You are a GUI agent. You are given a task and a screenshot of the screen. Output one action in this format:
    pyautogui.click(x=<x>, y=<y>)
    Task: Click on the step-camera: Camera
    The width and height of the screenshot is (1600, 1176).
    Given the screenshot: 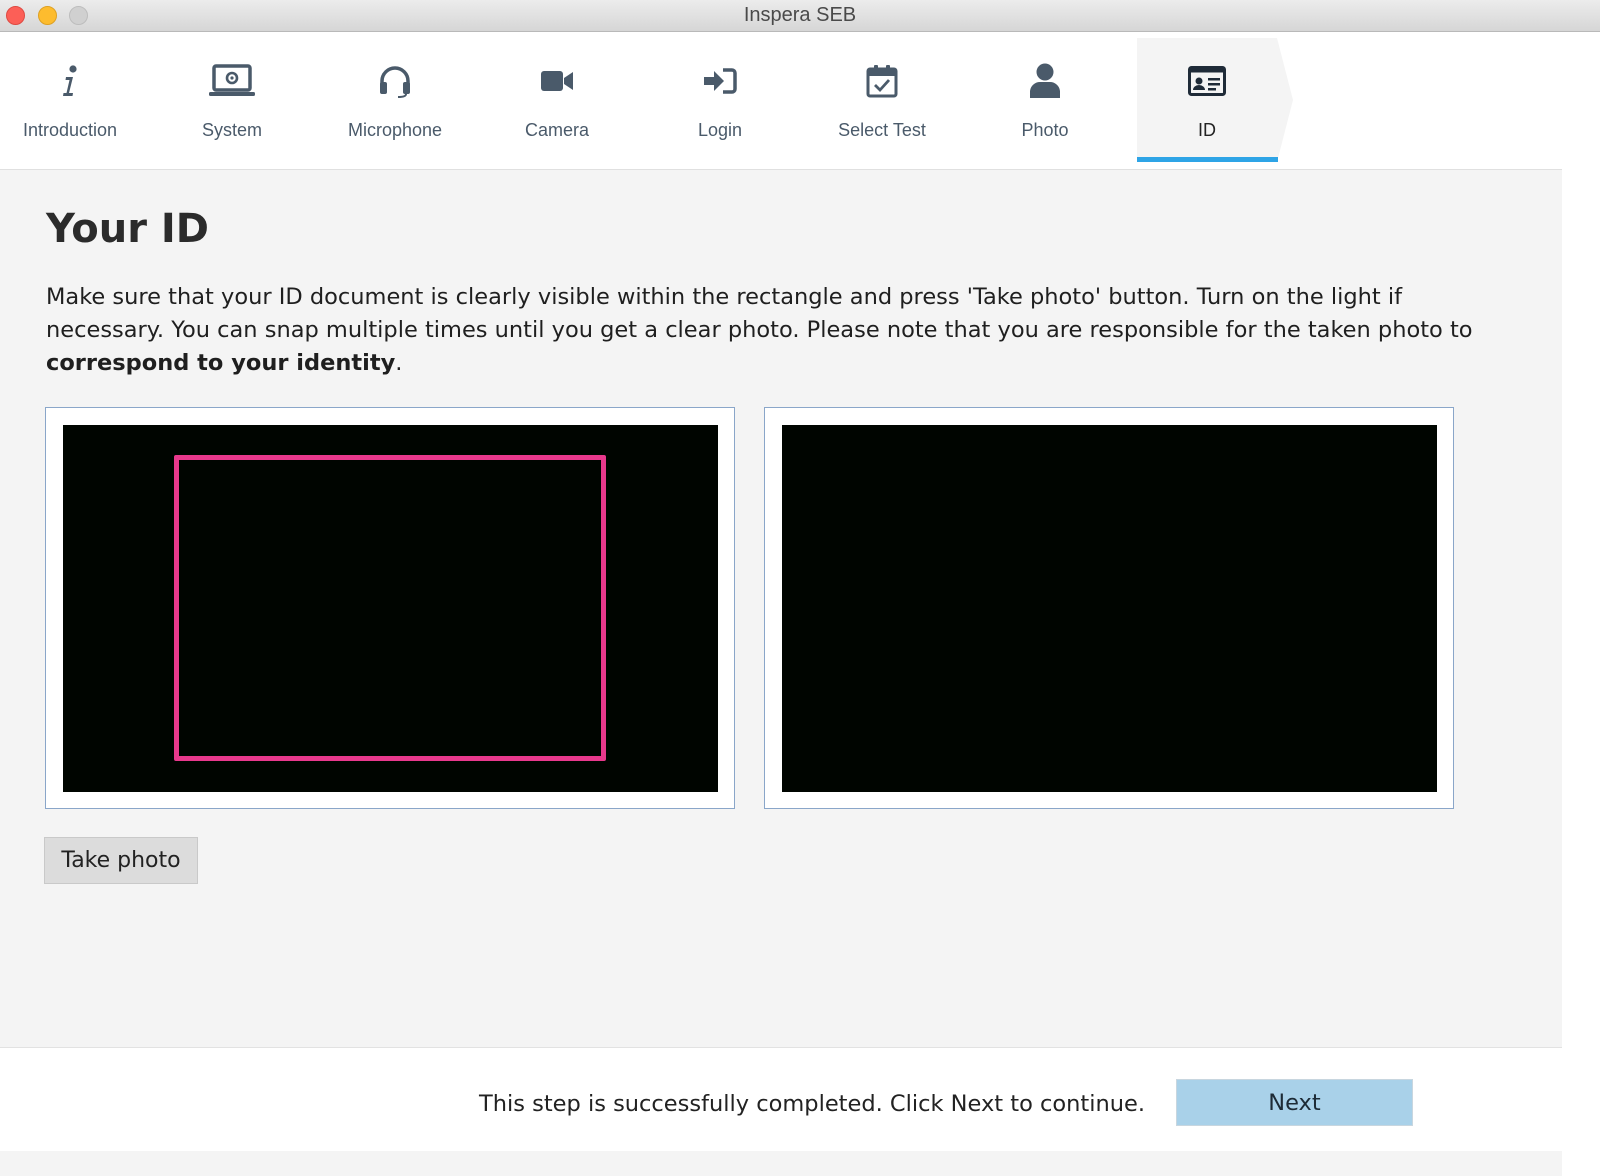 What is the action you would take?
    pyautogui.click(x=557, y=97)
    